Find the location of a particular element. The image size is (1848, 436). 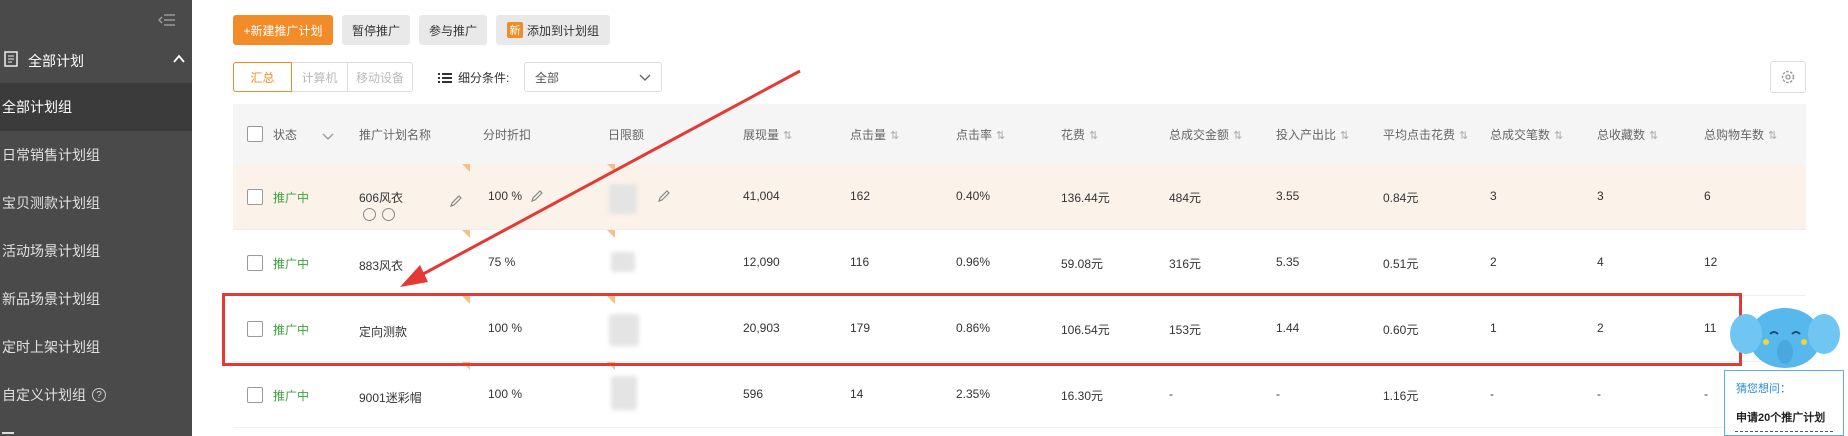

annotation-arrow is located at coordinates (600, 178).